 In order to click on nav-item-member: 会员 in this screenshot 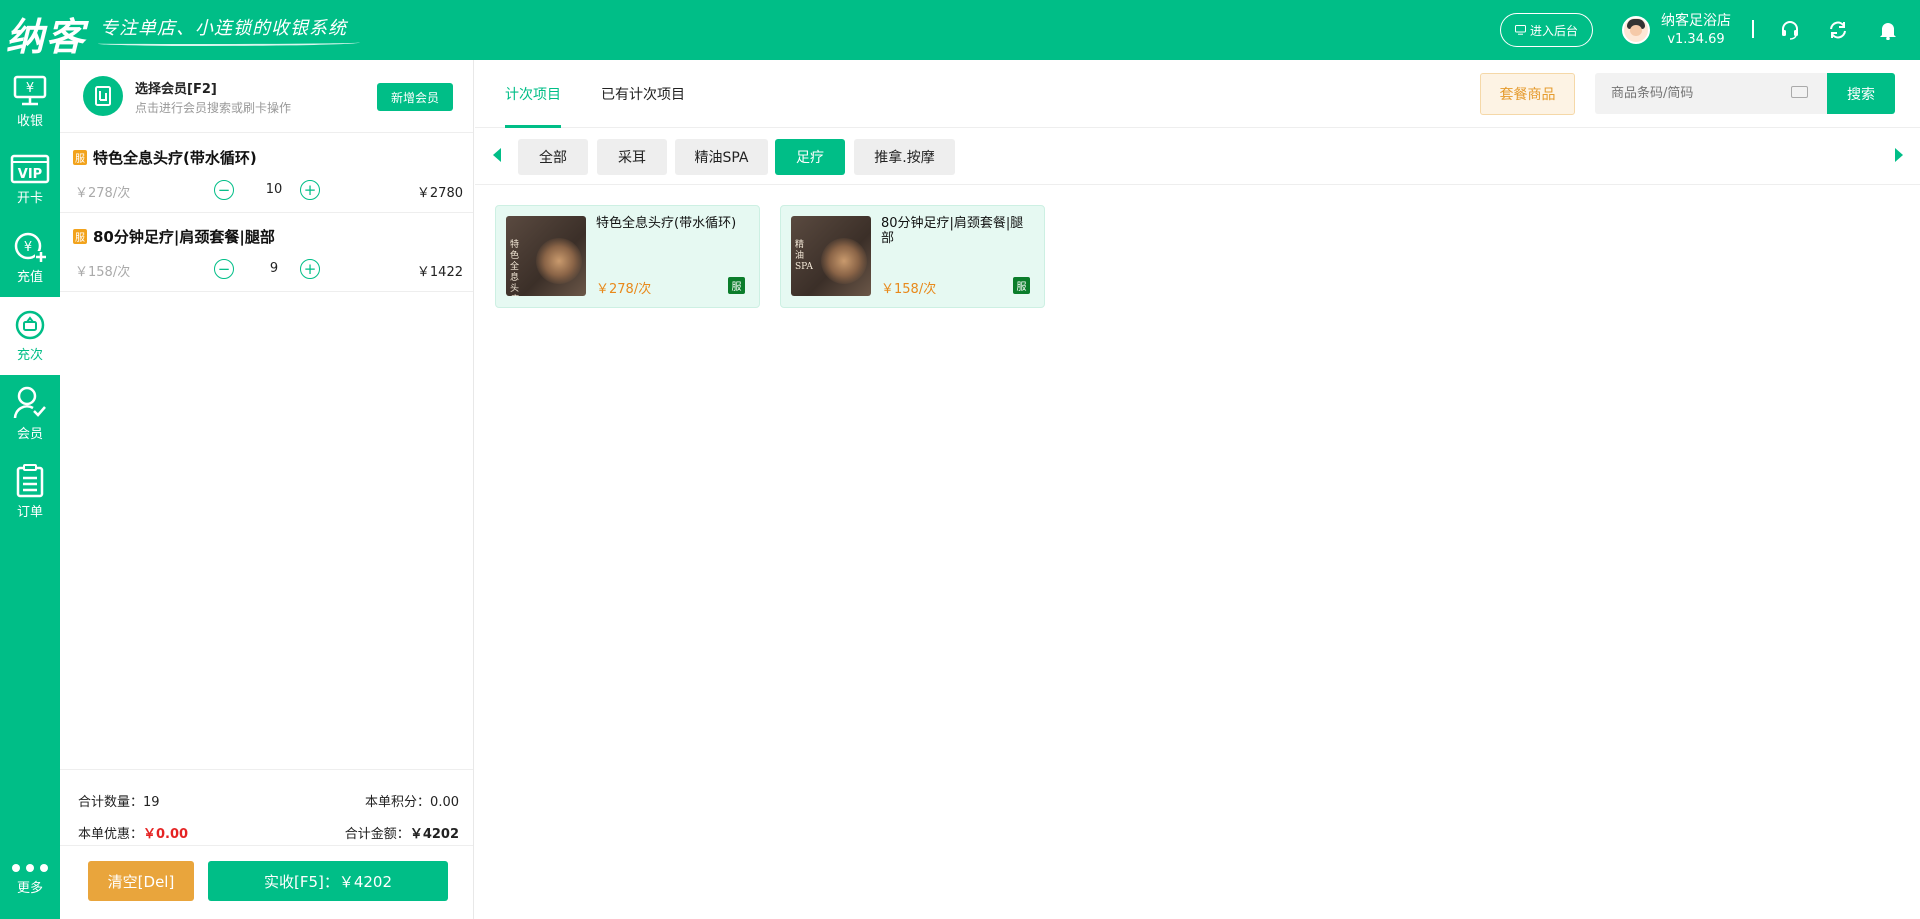, I will do `click(30, 414)`.